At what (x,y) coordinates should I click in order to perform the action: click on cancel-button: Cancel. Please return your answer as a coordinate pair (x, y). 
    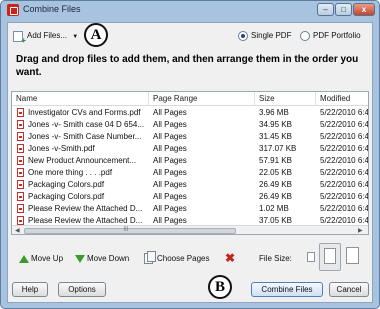
    Looking at the image, I should click on (349, 289).